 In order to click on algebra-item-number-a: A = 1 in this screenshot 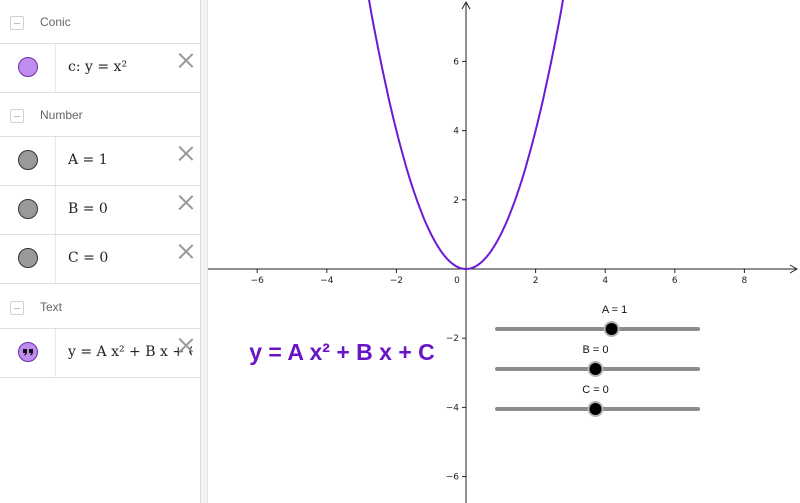, I will do `click(100, 161)`.